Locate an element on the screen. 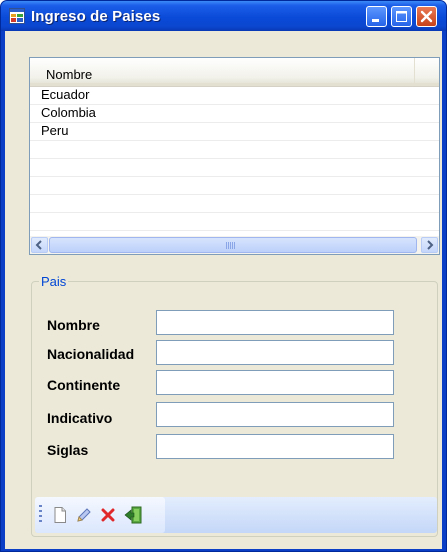 The width and height of the screenshot is (447, 552). list-item: Colombia is located at coordinates (234, 114).